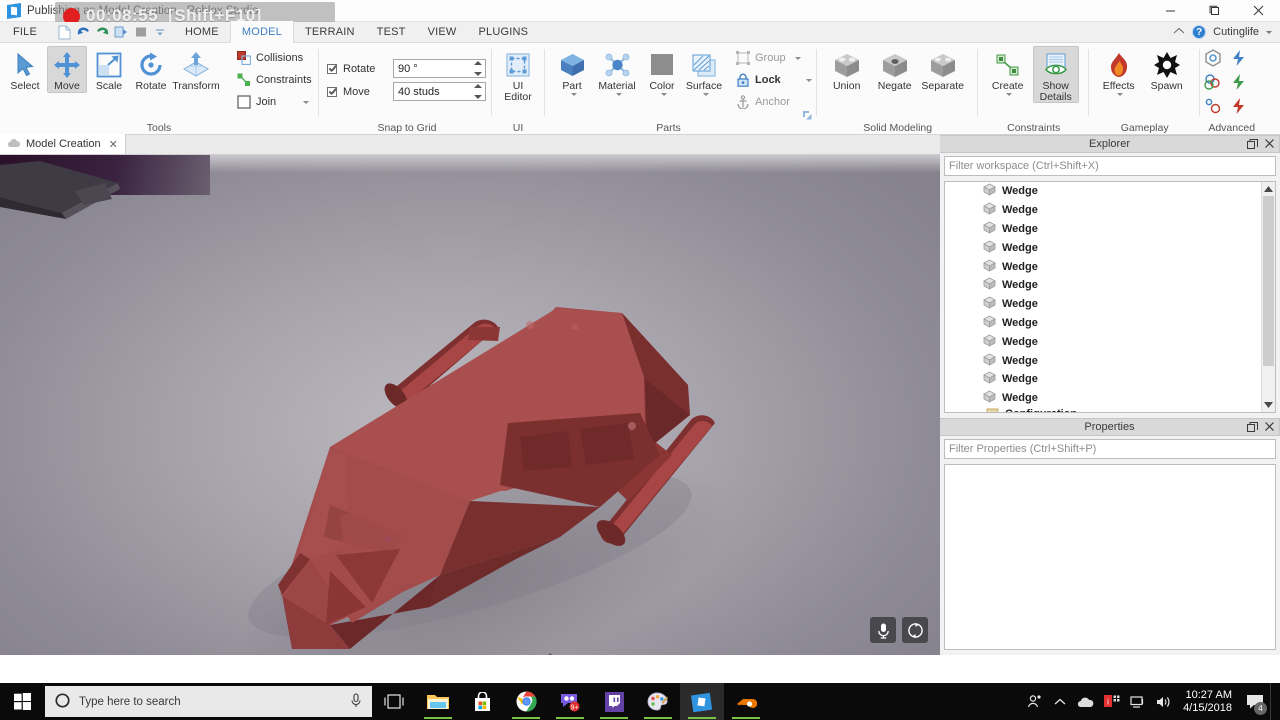 The height and width of the screenshot is (720, 1280). I want to click on effects-chevron-down-icon, so click(1120, 94).